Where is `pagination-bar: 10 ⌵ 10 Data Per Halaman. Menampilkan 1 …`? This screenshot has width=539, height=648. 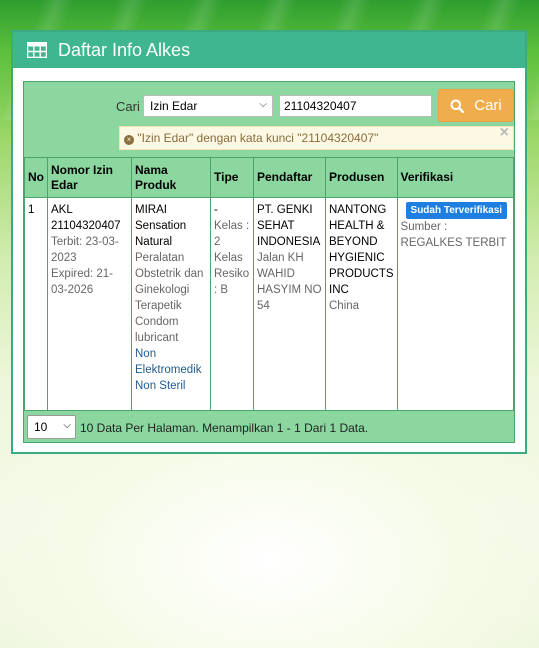 pagination-bar: 10 ⌵ 10 Data Per Halaman. Menampilkan 1 … is located at coordinates (269, 427).